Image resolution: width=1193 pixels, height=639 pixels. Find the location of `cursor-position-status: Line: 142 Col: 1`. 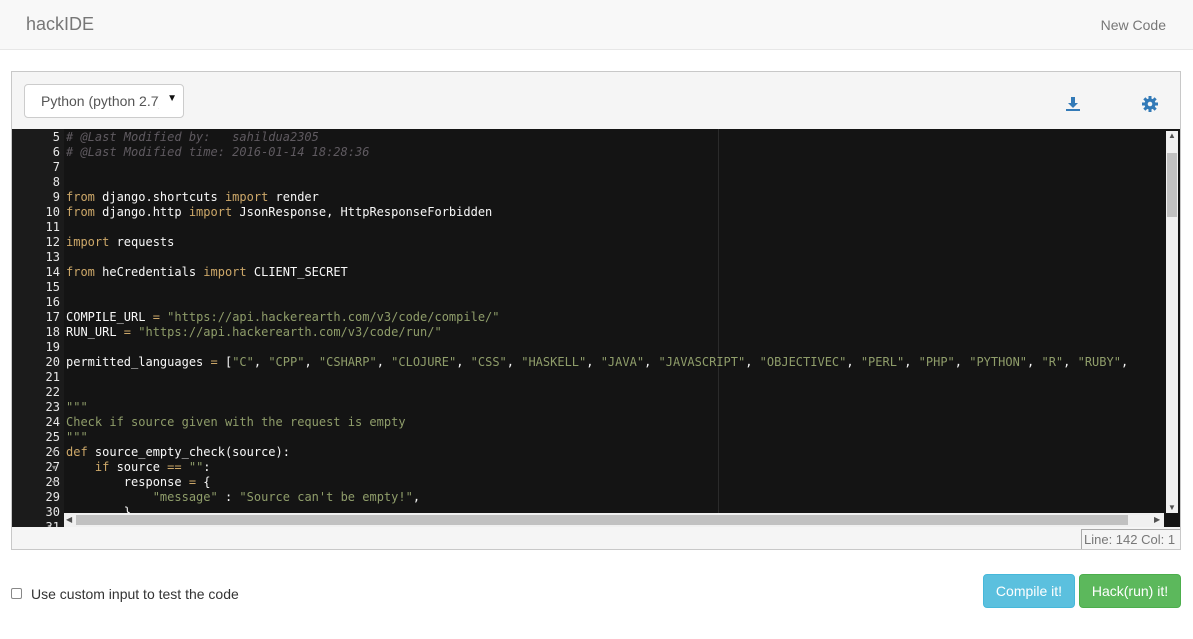

cursor-position-status: Line: 142 Col: 1 is located at coordinates (1130, 539).